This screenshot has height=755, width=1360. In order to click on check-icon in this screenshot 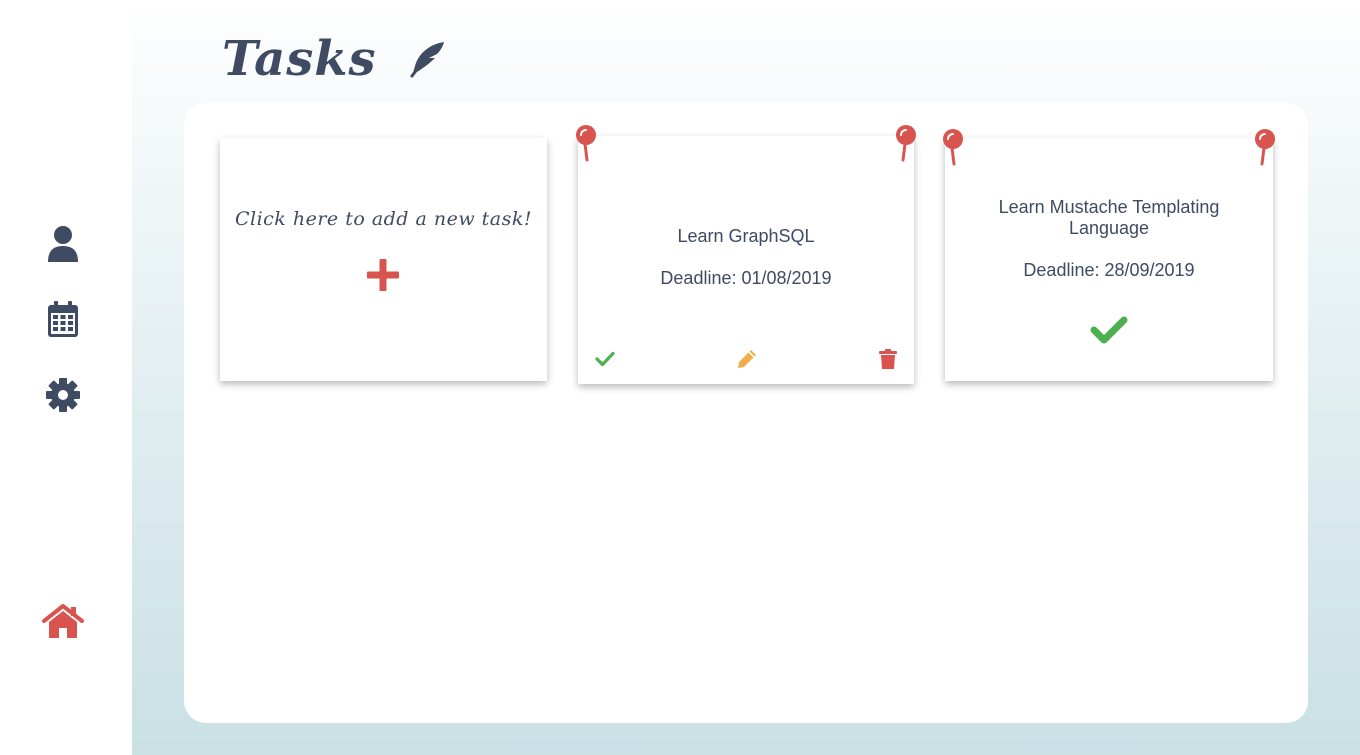, I will do `click(605, 359)`.